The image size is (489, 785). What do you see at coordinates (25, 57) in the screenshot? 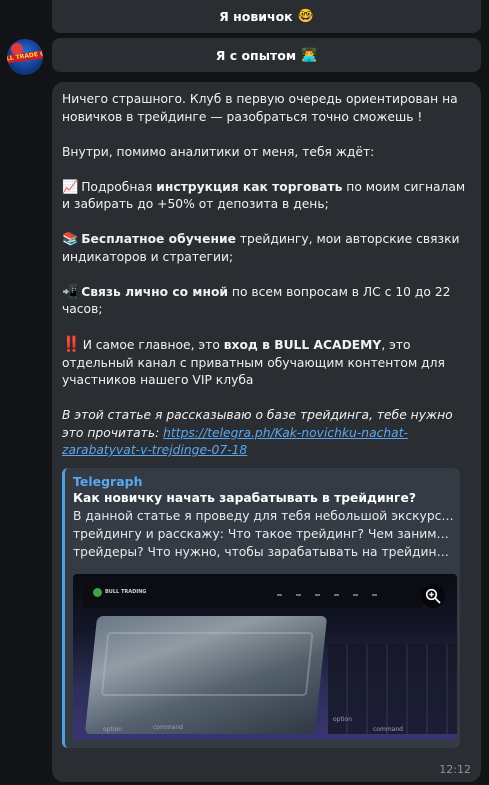
I see `avatar: WALL TRADE GUY` at bounding box center [25, 57].